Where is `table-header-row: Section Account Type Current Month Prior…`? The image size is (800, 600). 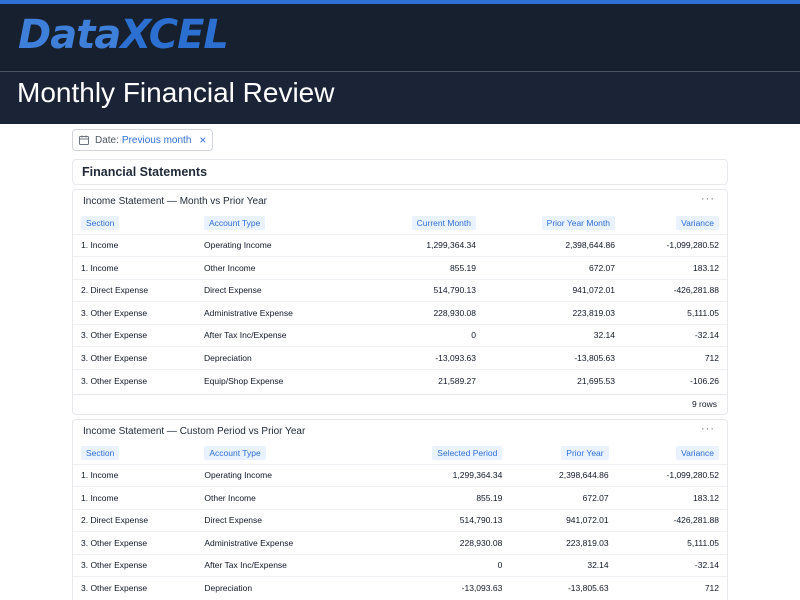
table-header-row: Section Account Type Current Month Prior… is located at coordinates (400, 223).